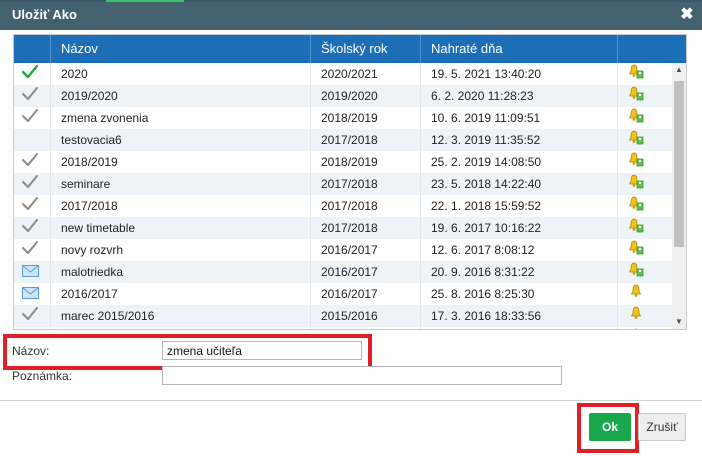  I want to click on check-green-icon, so click(30, 75).